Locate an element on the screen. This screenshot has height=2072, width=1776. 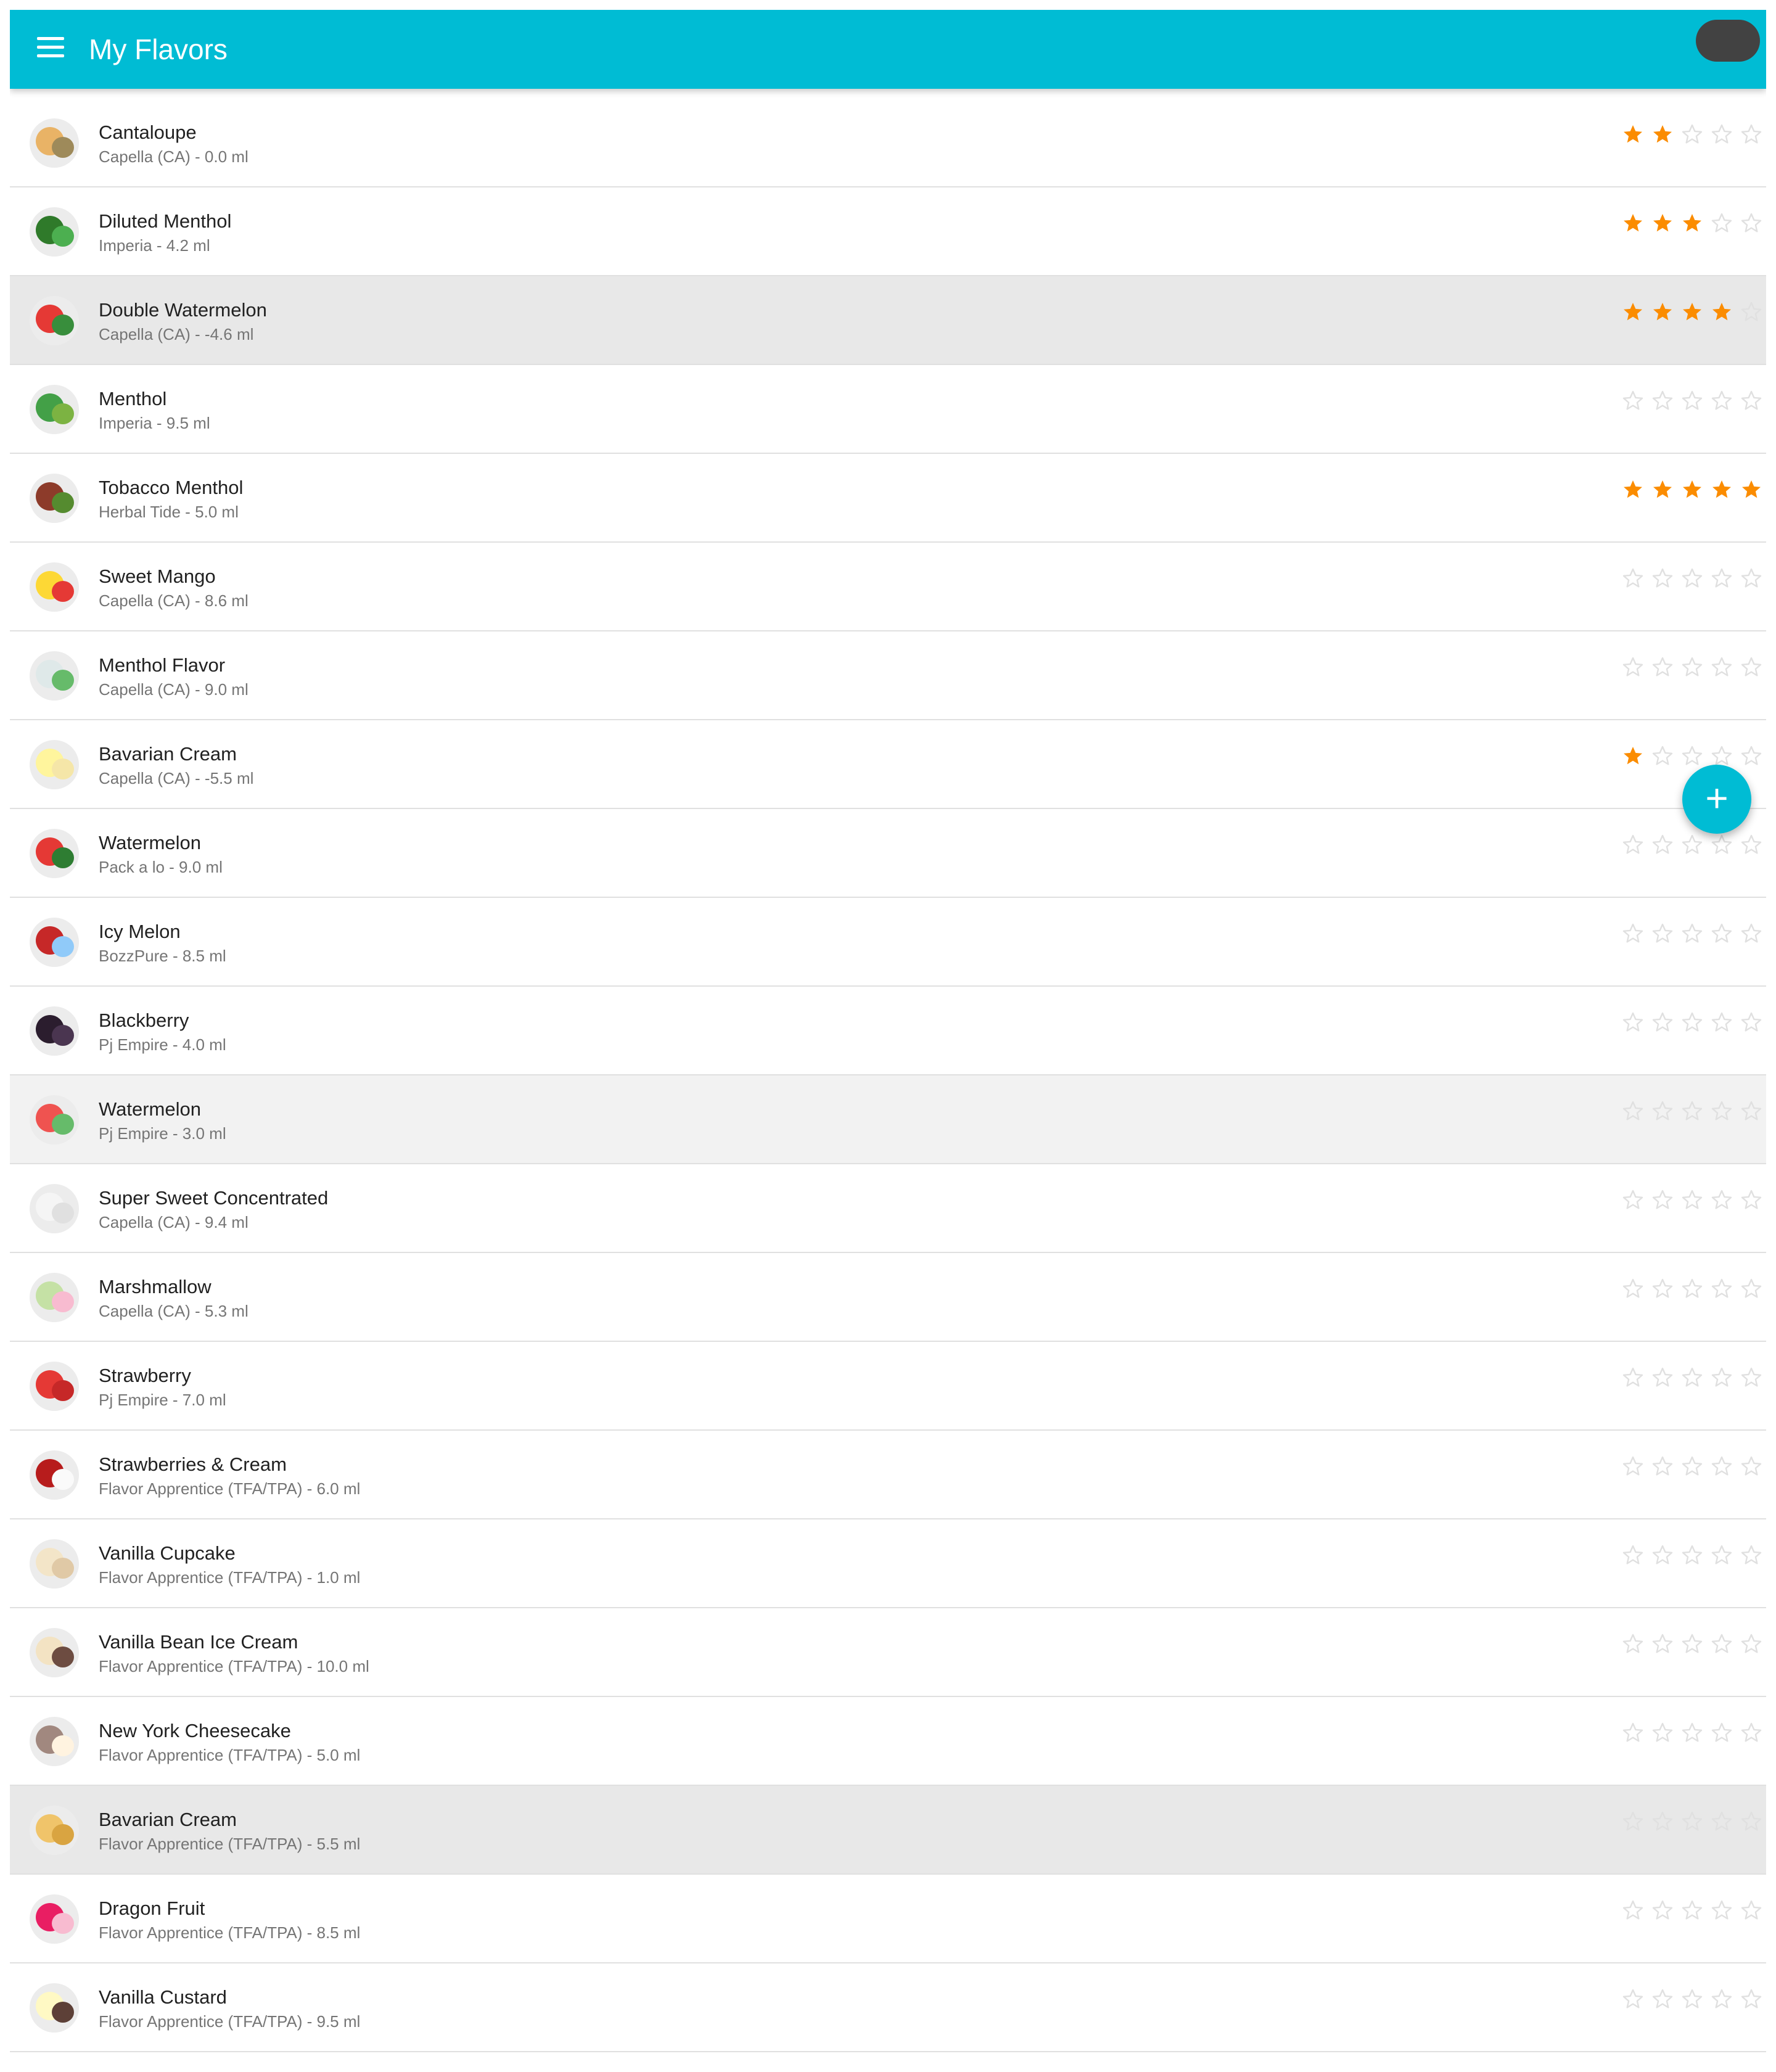
list-item: Cantaloupe Capella (CA) - 0.0 ml is located at coordinates (888, 143).